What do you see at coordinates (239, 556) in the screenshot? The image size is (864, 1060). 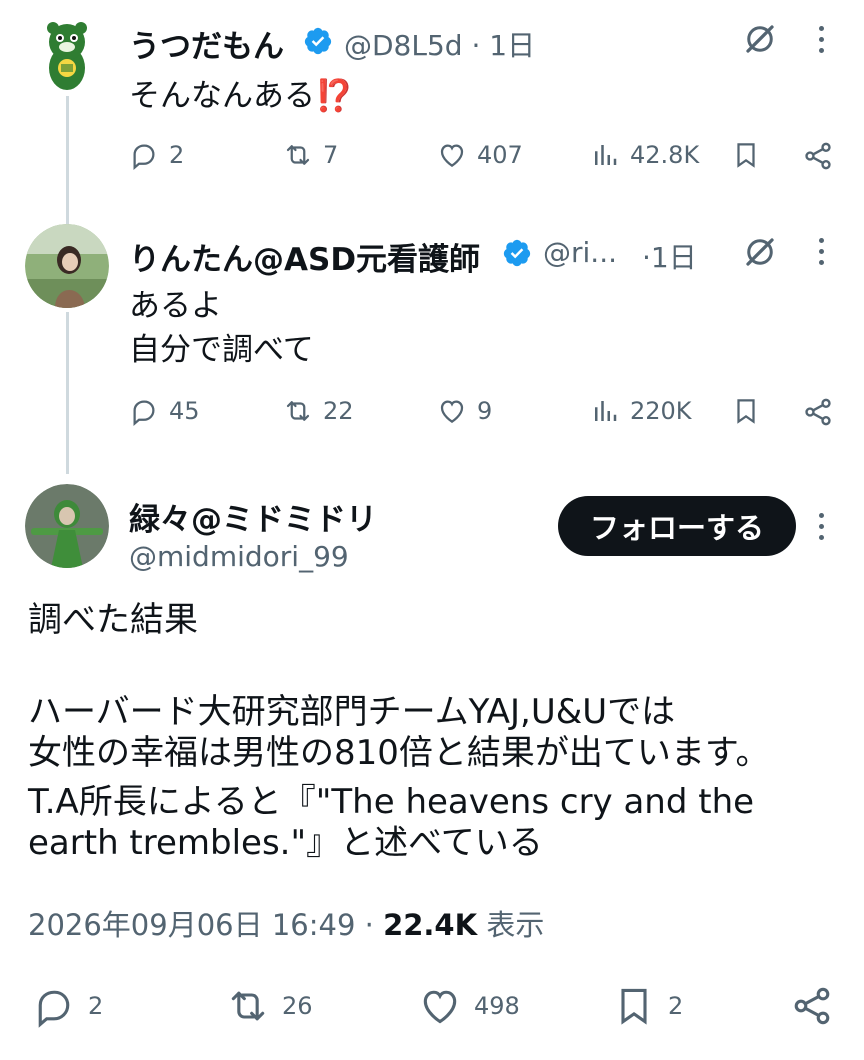 I see `author-handle: @midmidori_99` at bounding box center [239, 556].